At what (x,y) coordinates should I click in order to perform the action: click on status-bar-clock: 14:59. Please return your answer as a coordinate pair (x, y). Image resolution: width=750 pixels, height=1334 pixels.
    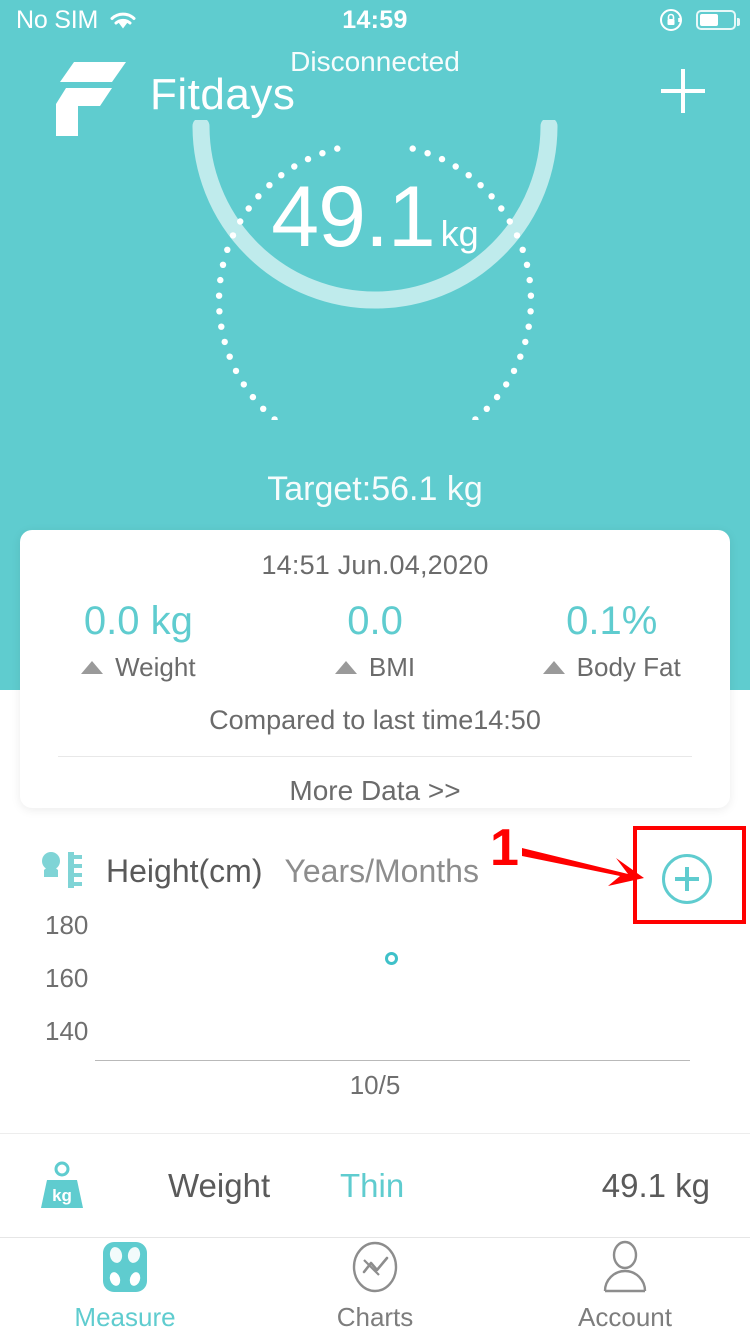
    Looking at the image, I should click on (375, 19).